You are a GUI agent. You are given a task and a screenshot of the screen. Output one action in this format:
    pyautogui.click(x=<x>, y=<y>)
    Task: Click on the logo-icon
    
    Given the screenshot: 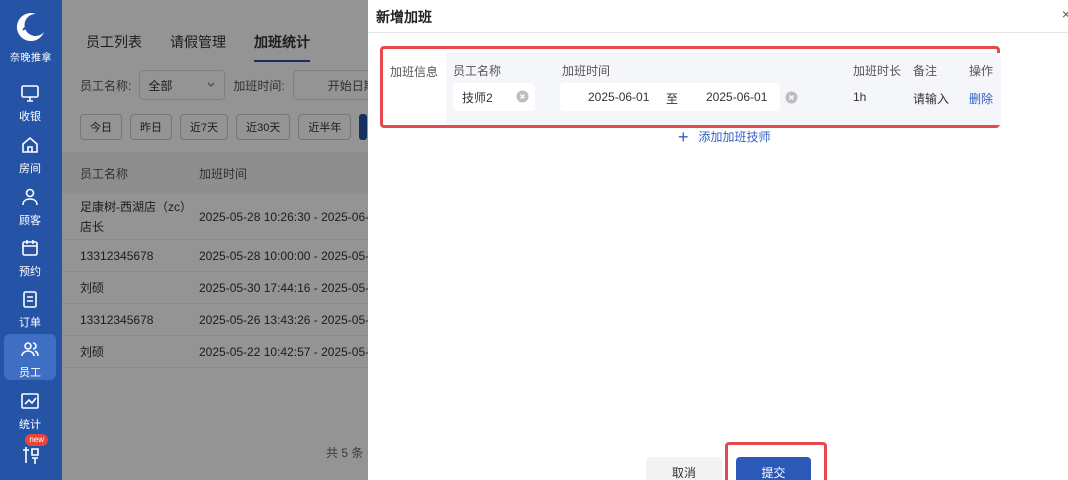 What is the action you would take?
    pyautogui.click(x=30, y=27)
    